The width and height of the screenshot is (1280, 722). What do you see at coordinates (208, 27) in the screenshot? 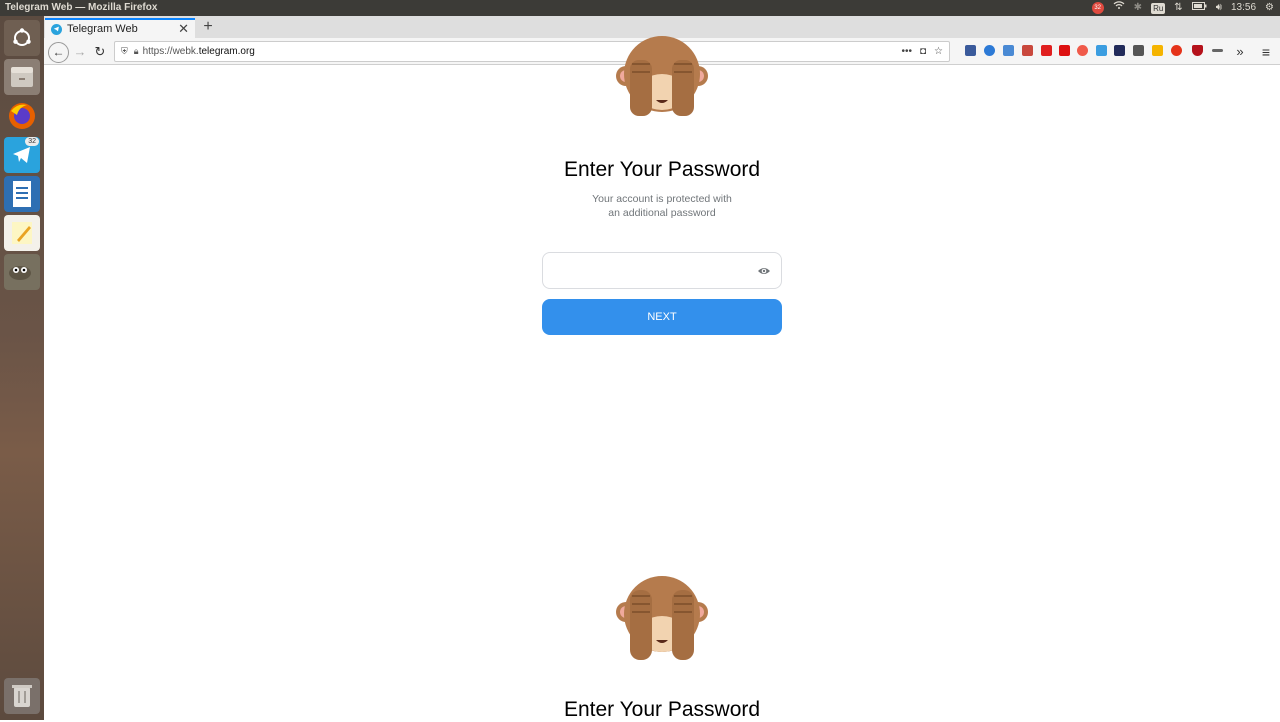
I see `new-tab-button: +` at bounding box center [208, 27].